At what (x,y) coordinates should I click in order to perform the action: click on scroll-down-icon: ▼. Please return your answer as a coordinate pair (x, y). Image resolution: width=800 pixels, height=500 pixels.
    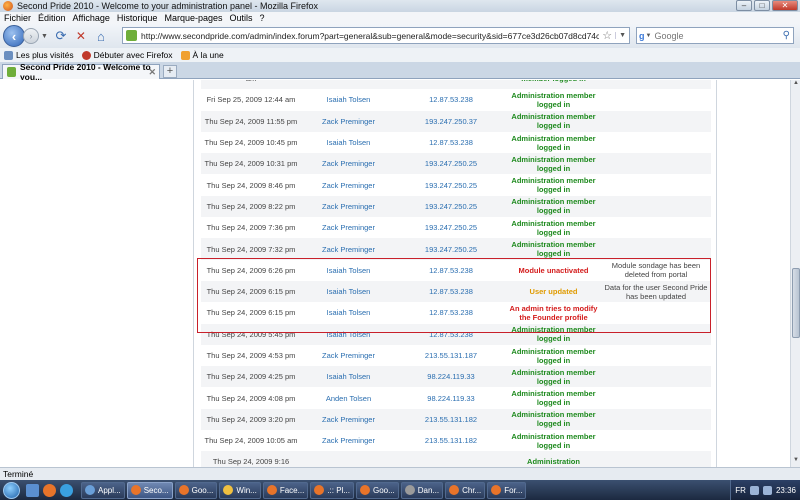
    Looking at the image, I should click on (795, 462).